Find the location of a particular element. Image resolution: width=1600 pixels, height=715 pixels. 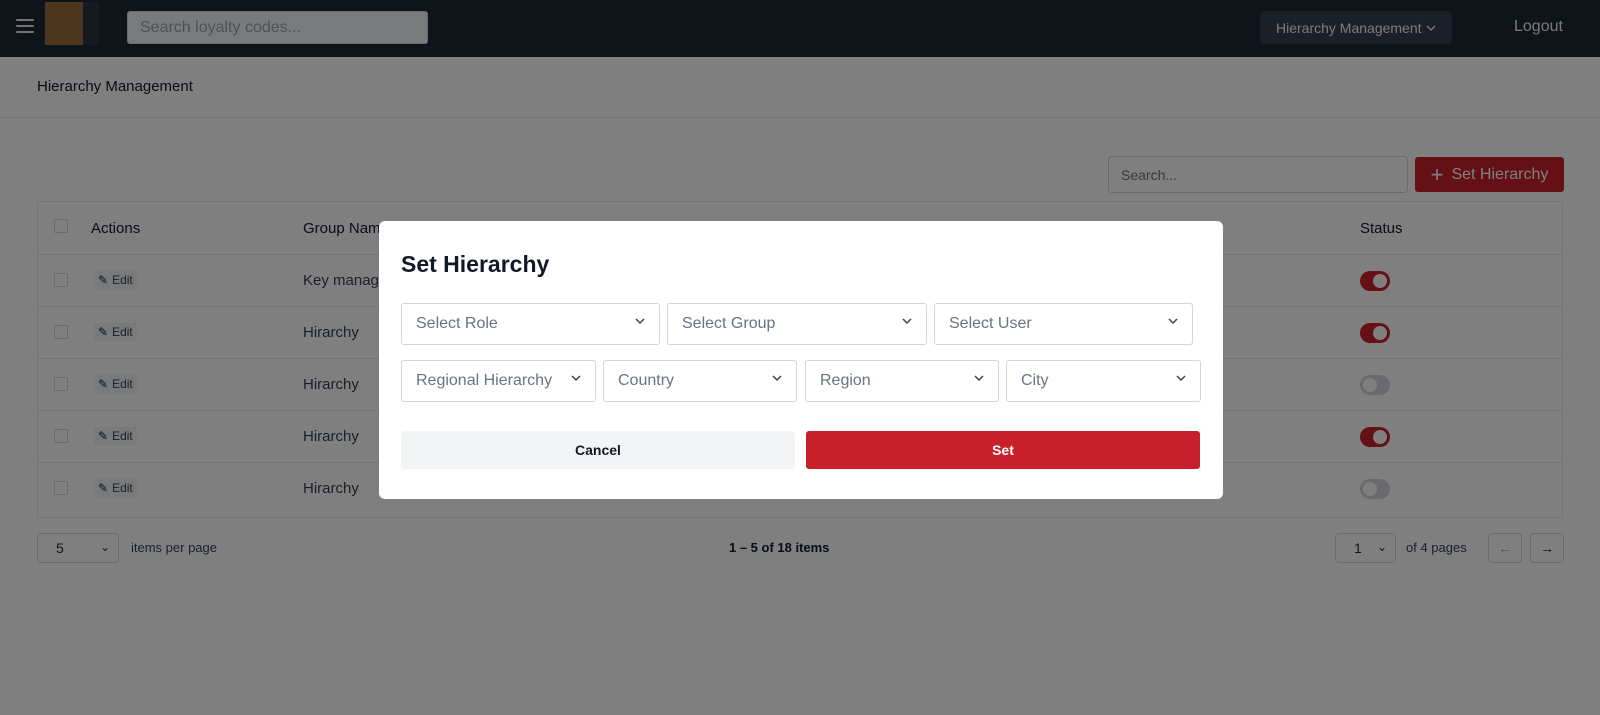

region-dropdown: Region is located at coordinates (902, 381).